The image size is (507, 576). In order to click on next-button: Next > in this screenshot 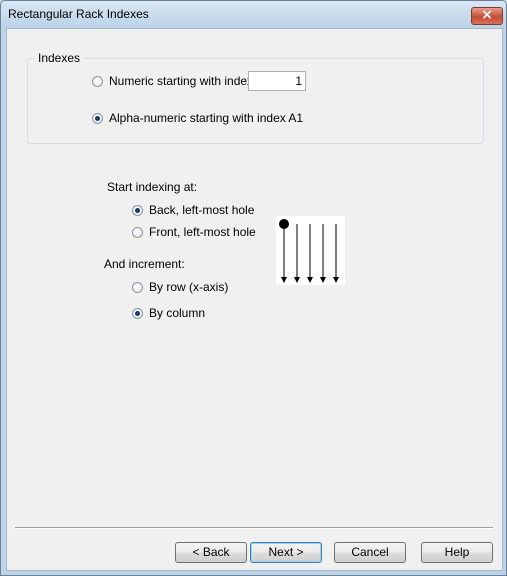, I will do `click(286, 552)`.